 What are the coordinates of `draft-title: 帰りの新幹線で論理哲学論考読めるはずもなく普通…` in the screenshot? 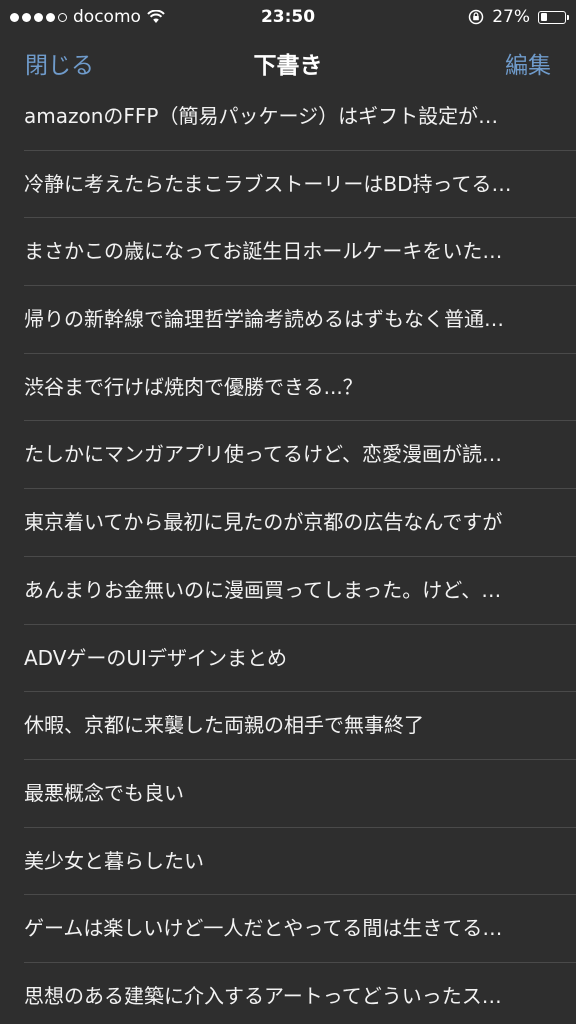 It's located at (264, 319).